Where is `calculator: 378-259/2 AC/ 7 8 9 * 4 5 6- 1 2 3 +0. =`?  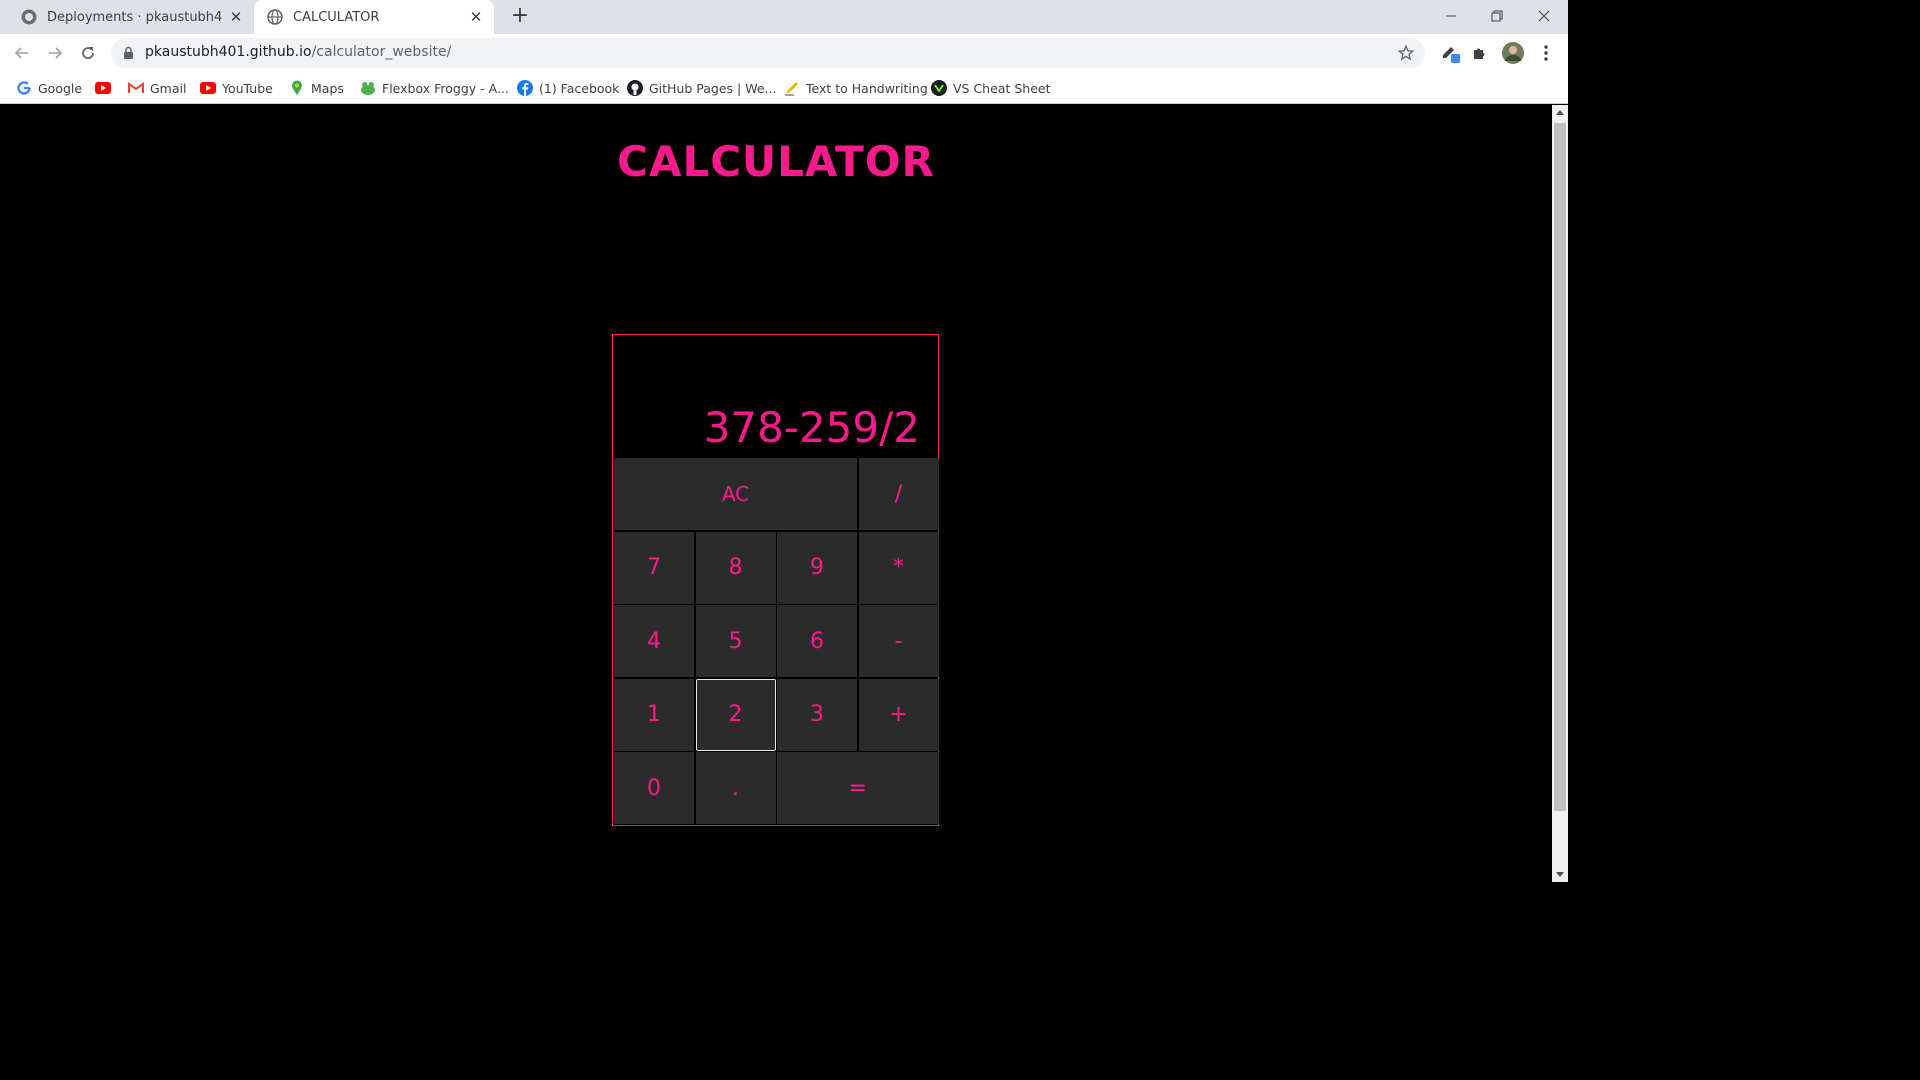
calculator: 378-259/2 AC/ 7 8 9 * 4 5 6- 1 2 3 +0. = is located at coordinates (775, 580).